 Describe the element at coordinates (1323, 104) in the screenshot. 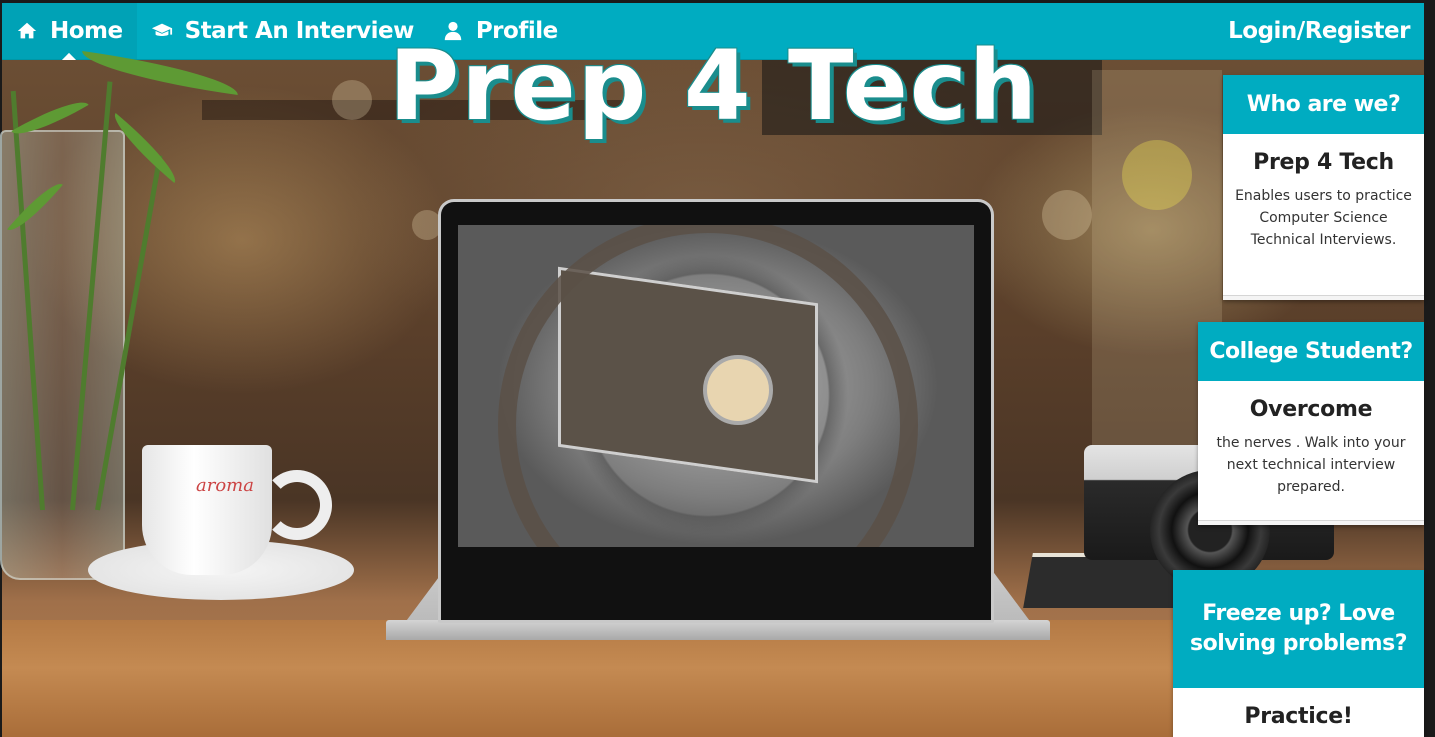

I see `card-header: Who are we?` at that location.